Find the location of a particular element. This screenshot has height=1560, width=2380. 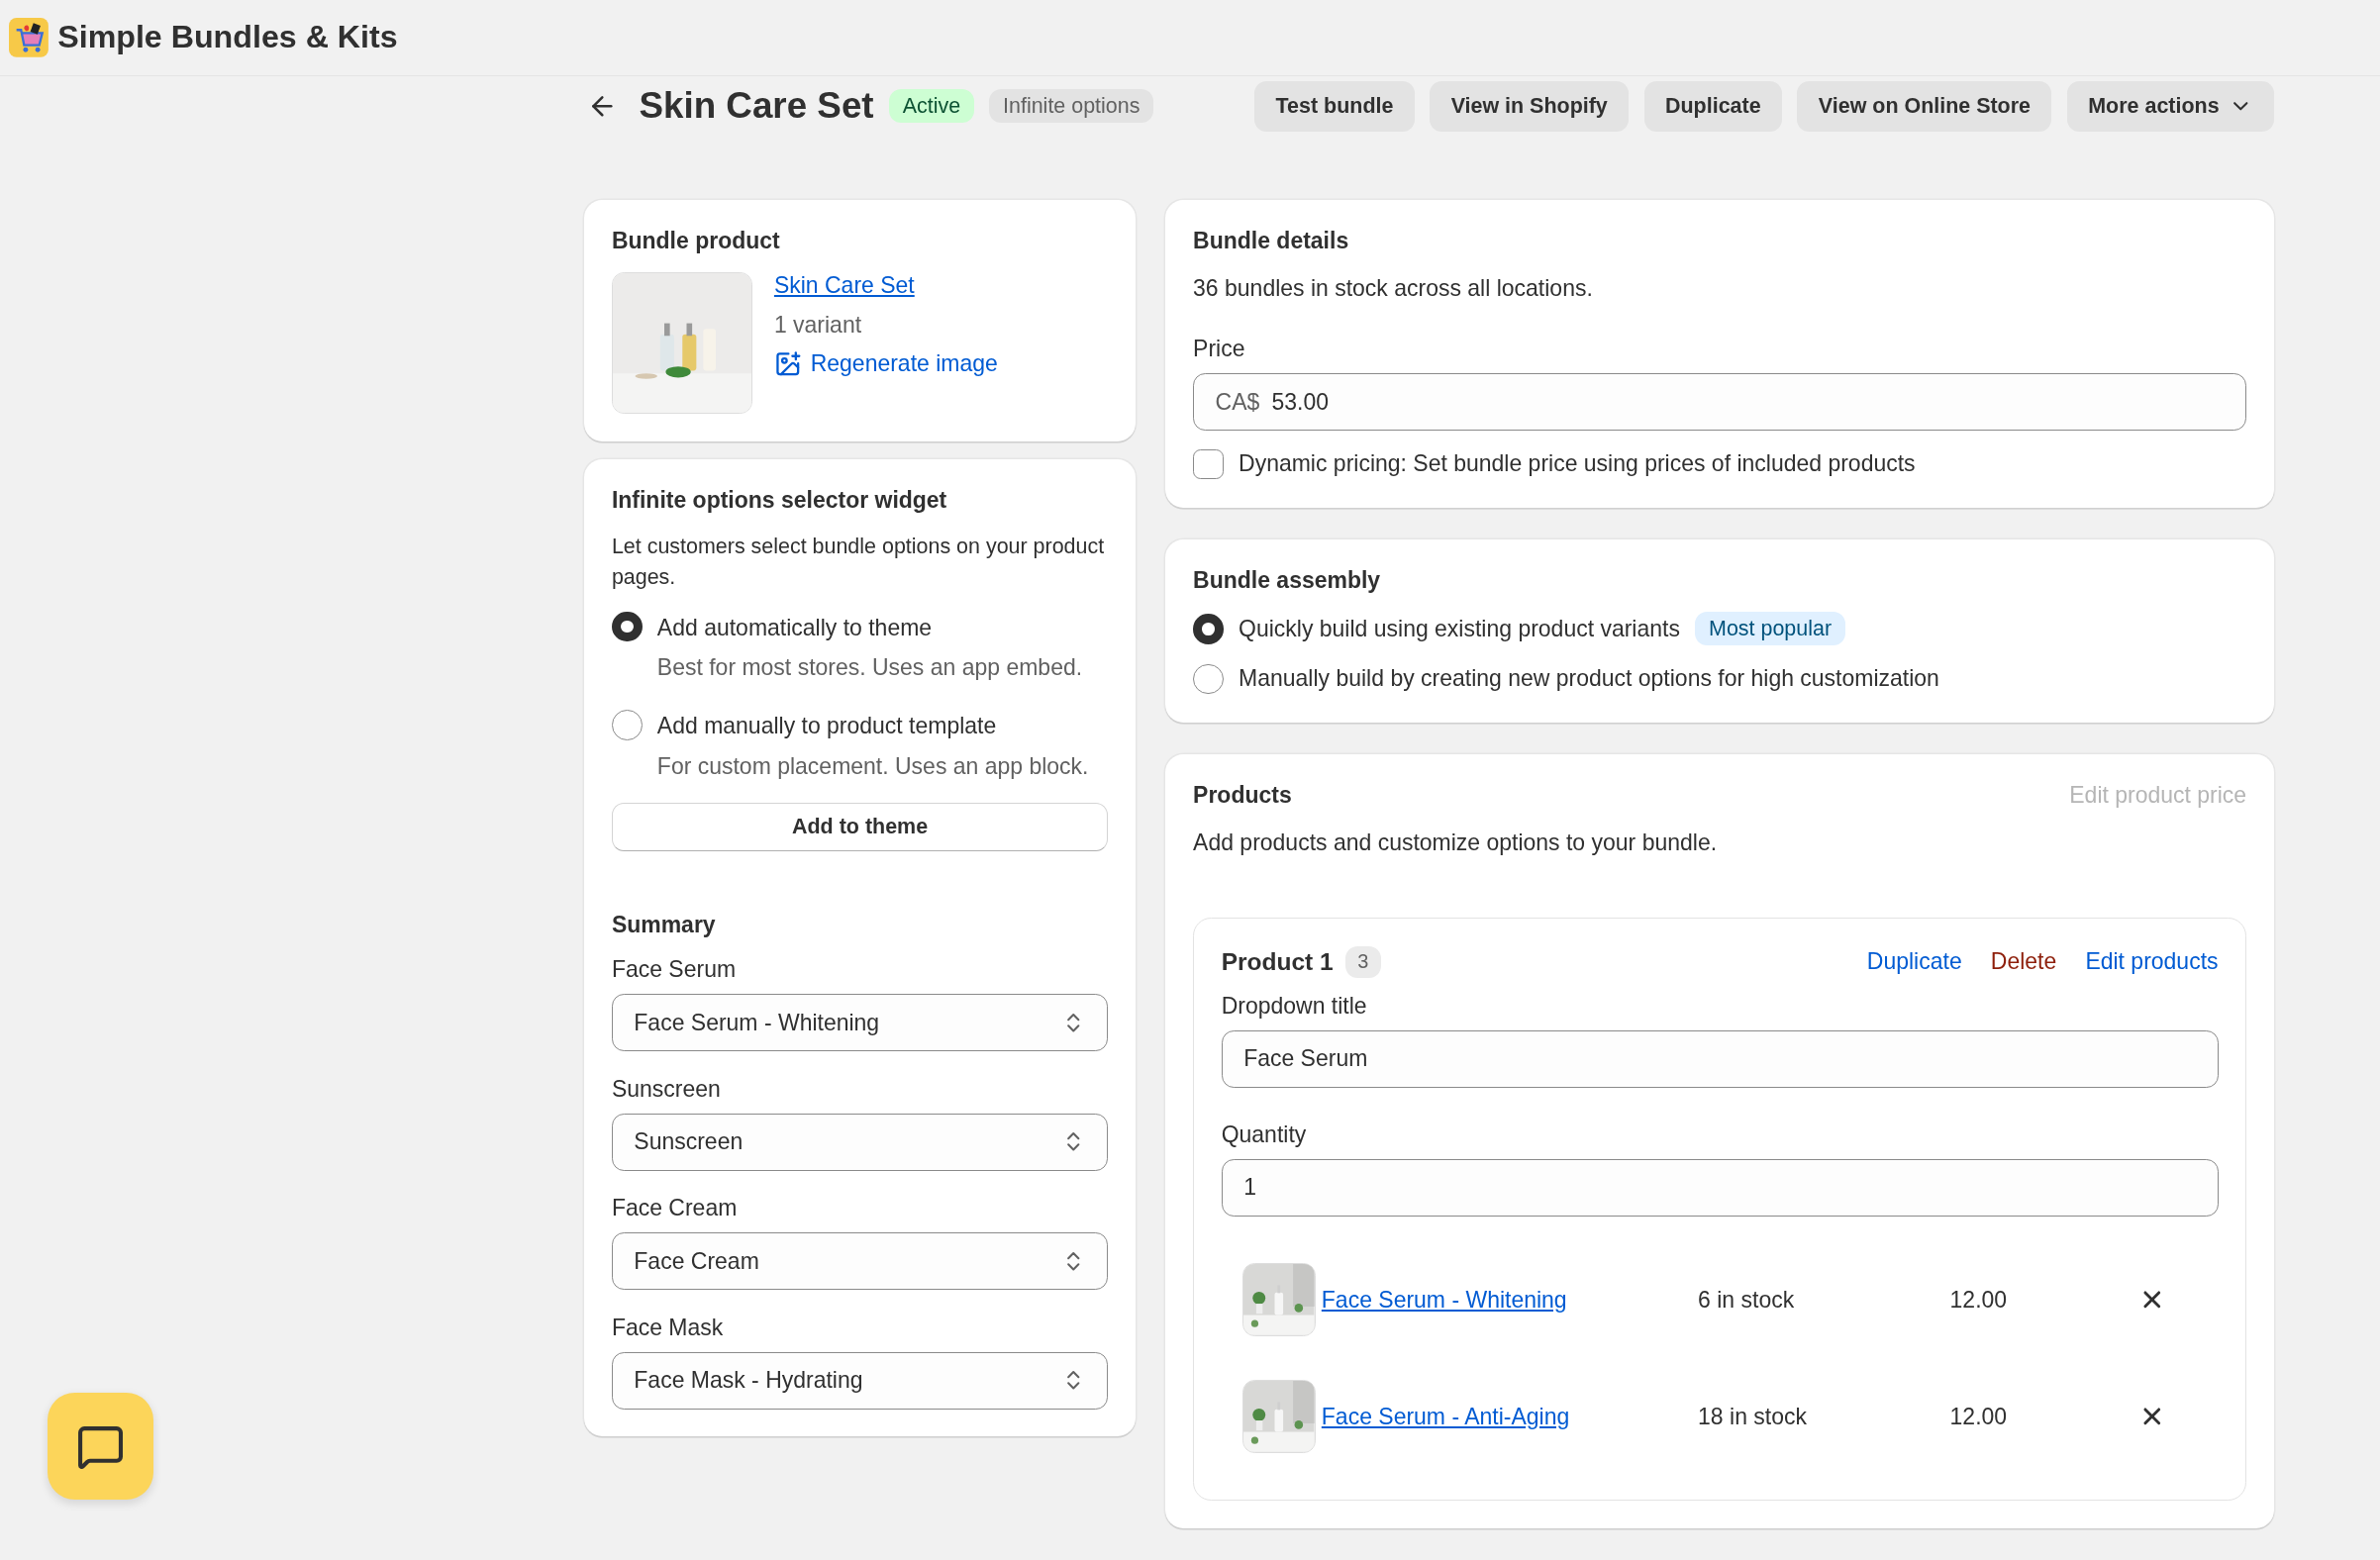

radio-label: Add manually to product template is located at coordinates (827, 726).